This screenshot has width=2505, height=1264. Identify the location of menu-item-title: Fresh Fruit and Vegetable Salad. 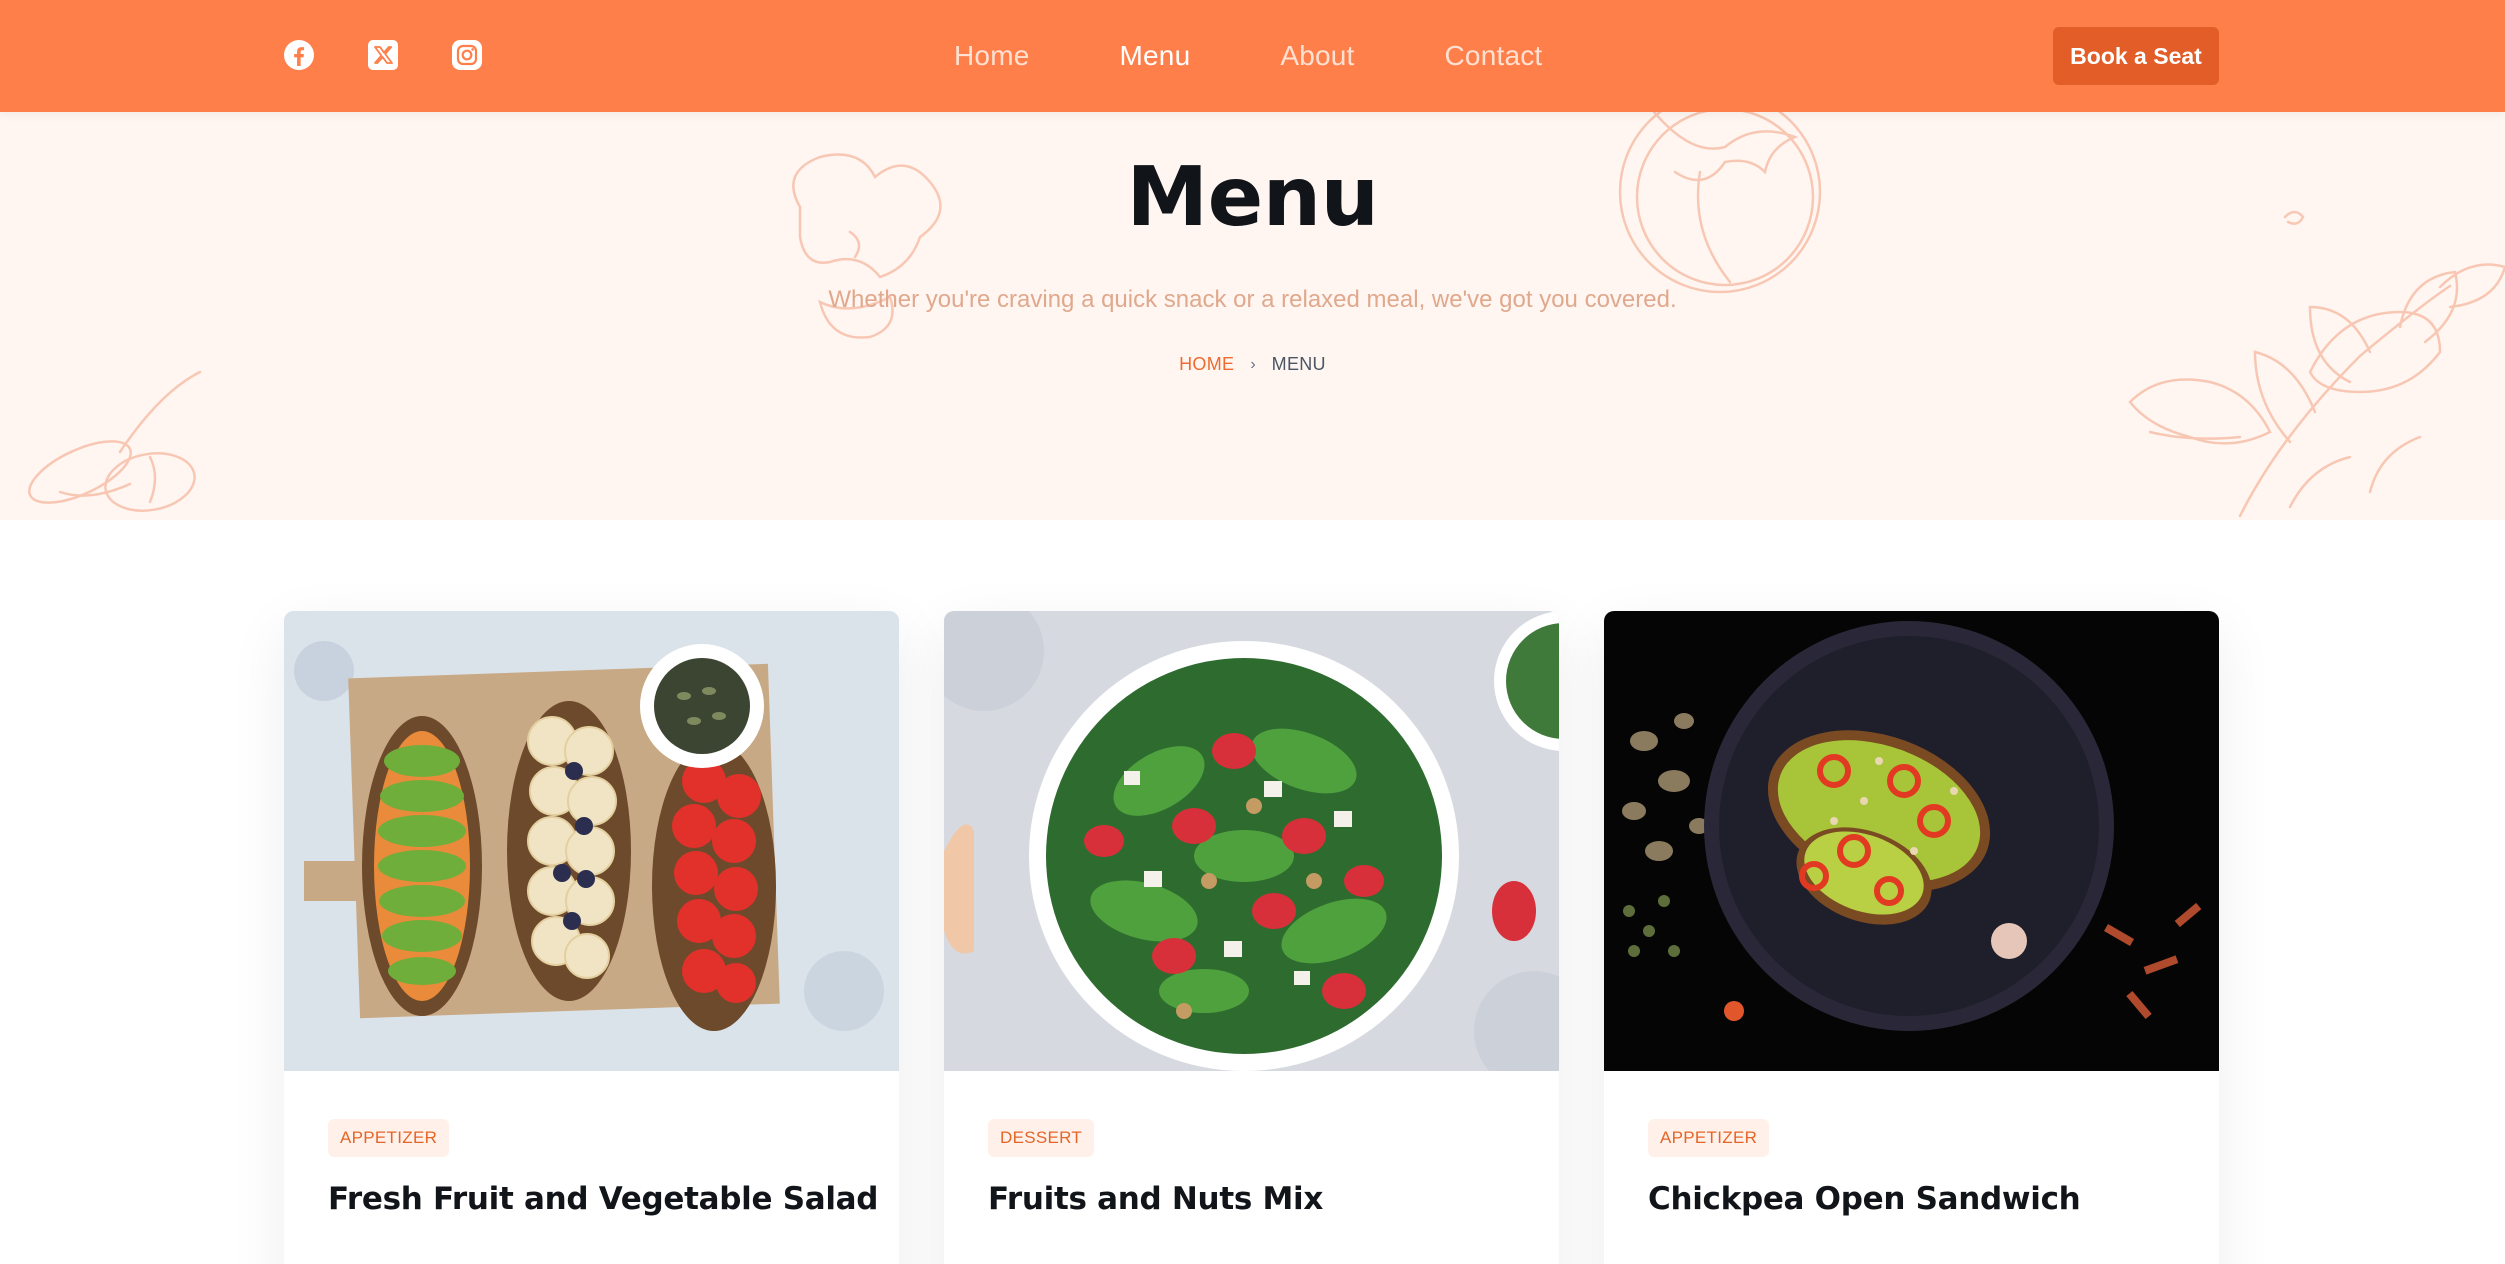
(603, 1199).